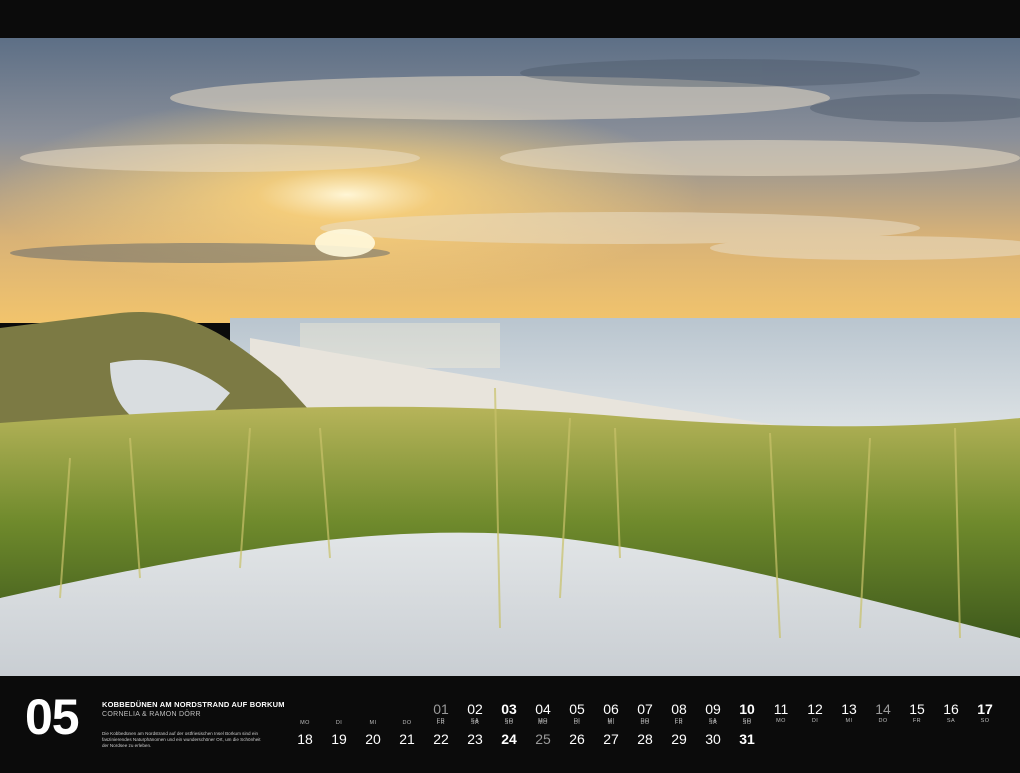  I want to click on day-number: 30, so click(713, 739).